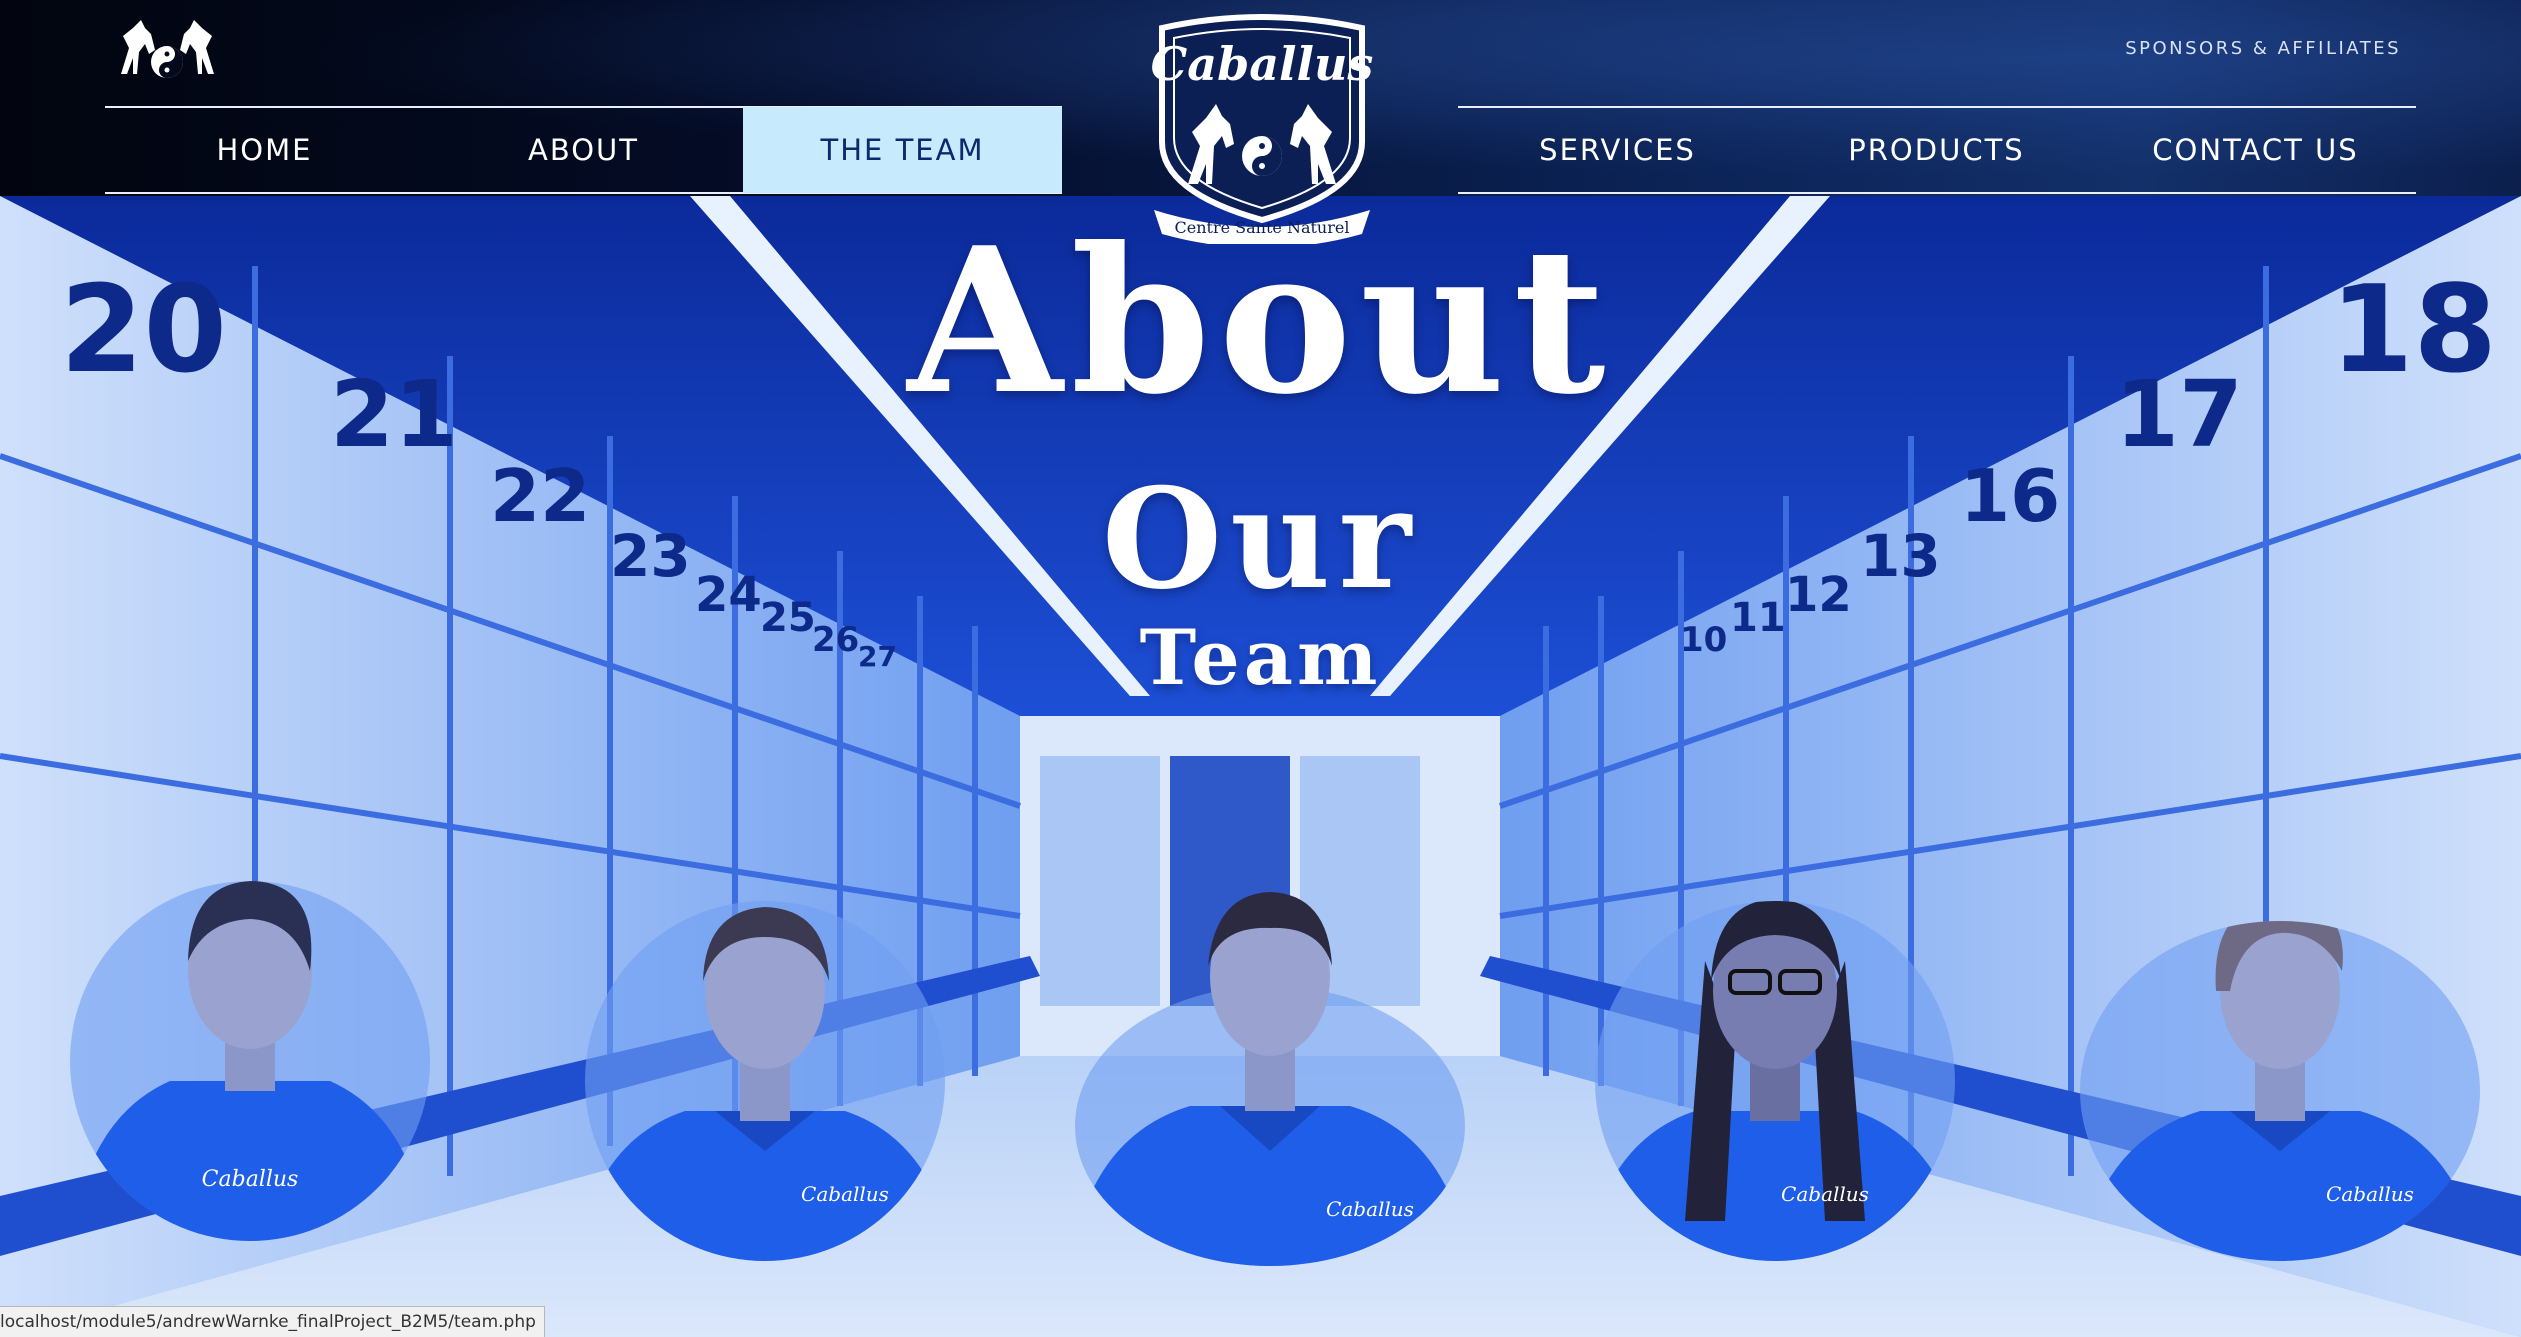 This screenshot has width=2521, height=1337. I want to click on team-member-5: Caballus, so click(2280, 1051).